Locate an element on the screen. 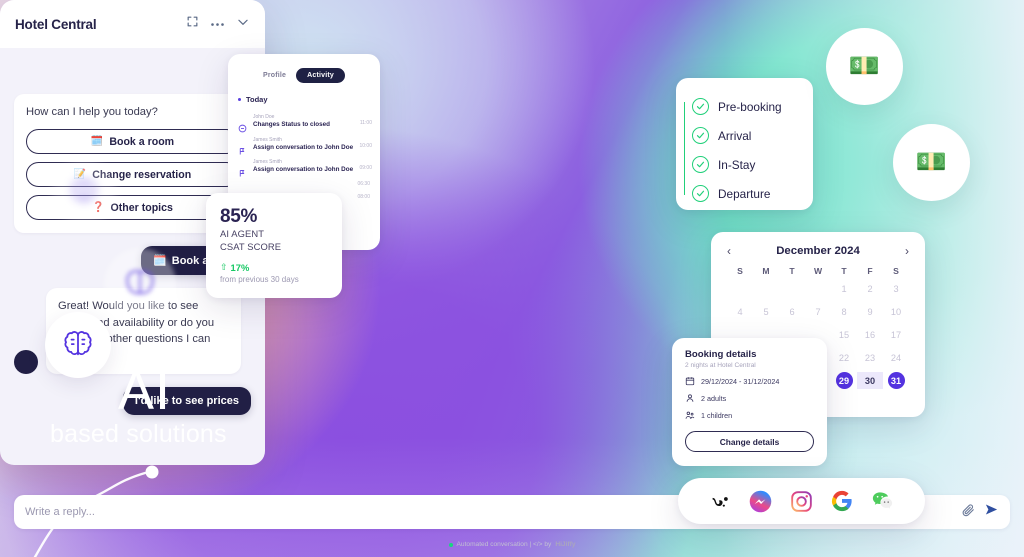 This screenshot has height=557, width=1024. brain-icon is located at coordinates (78, 343).